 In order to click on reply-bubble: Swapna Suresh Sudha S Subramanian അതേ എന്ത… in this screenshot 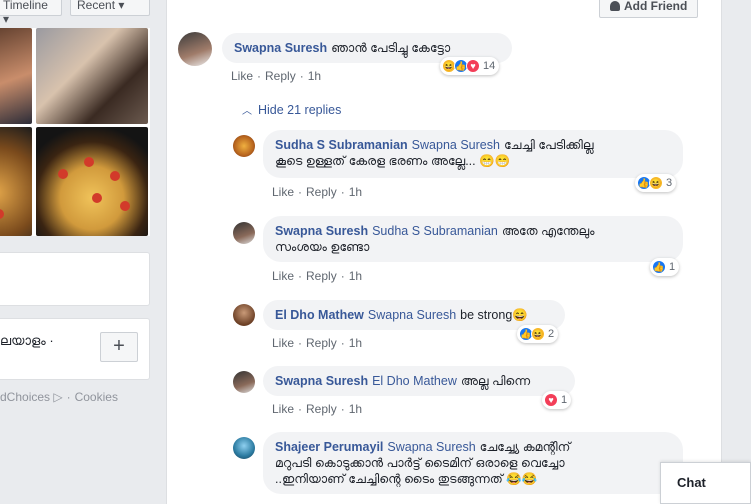, I will do `click(473, 239)`.